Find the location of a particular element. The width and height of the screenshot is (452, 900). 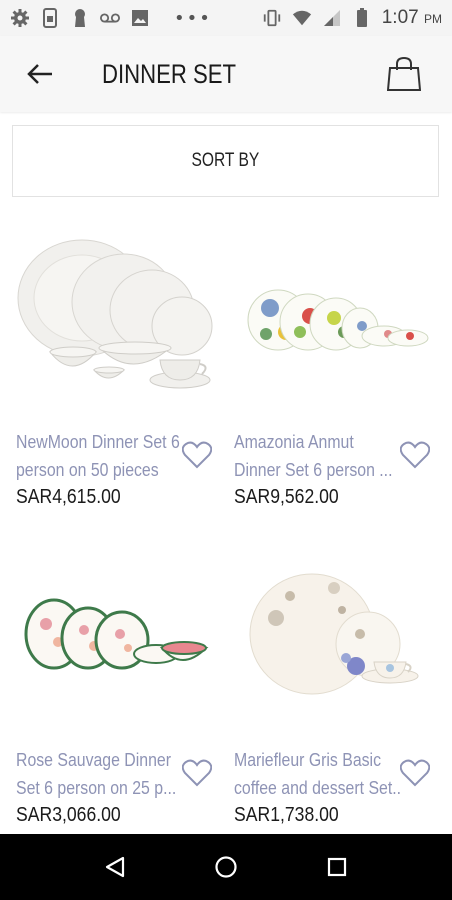

nav-home-button is located at coordinates (226, 867).